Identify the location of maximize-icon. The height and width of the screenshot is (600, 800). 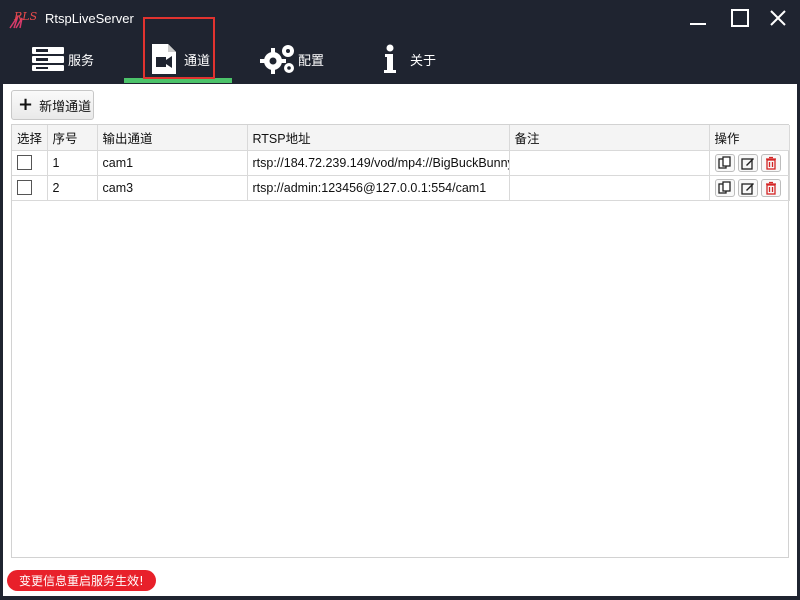
(740, 18).